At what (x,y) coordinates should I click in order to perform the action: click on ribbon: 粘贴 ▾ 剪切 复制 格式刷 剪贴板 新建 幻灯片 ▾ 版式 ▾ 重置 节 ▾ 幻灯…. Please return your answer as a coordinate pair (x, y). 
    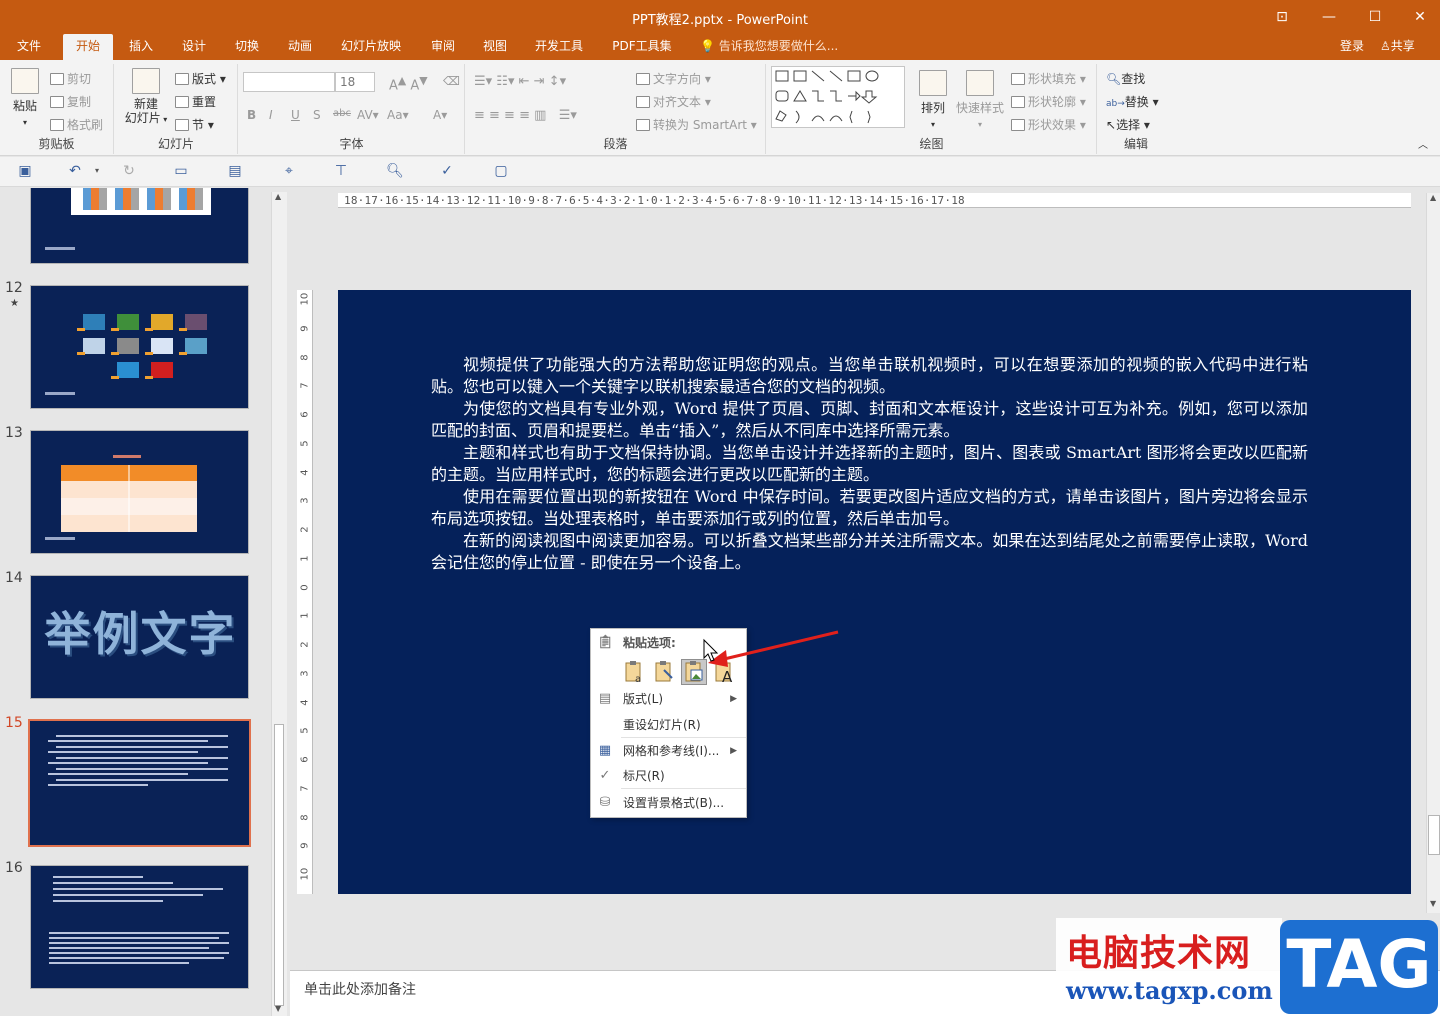
    Looking at the image, I should click on (720, 108).